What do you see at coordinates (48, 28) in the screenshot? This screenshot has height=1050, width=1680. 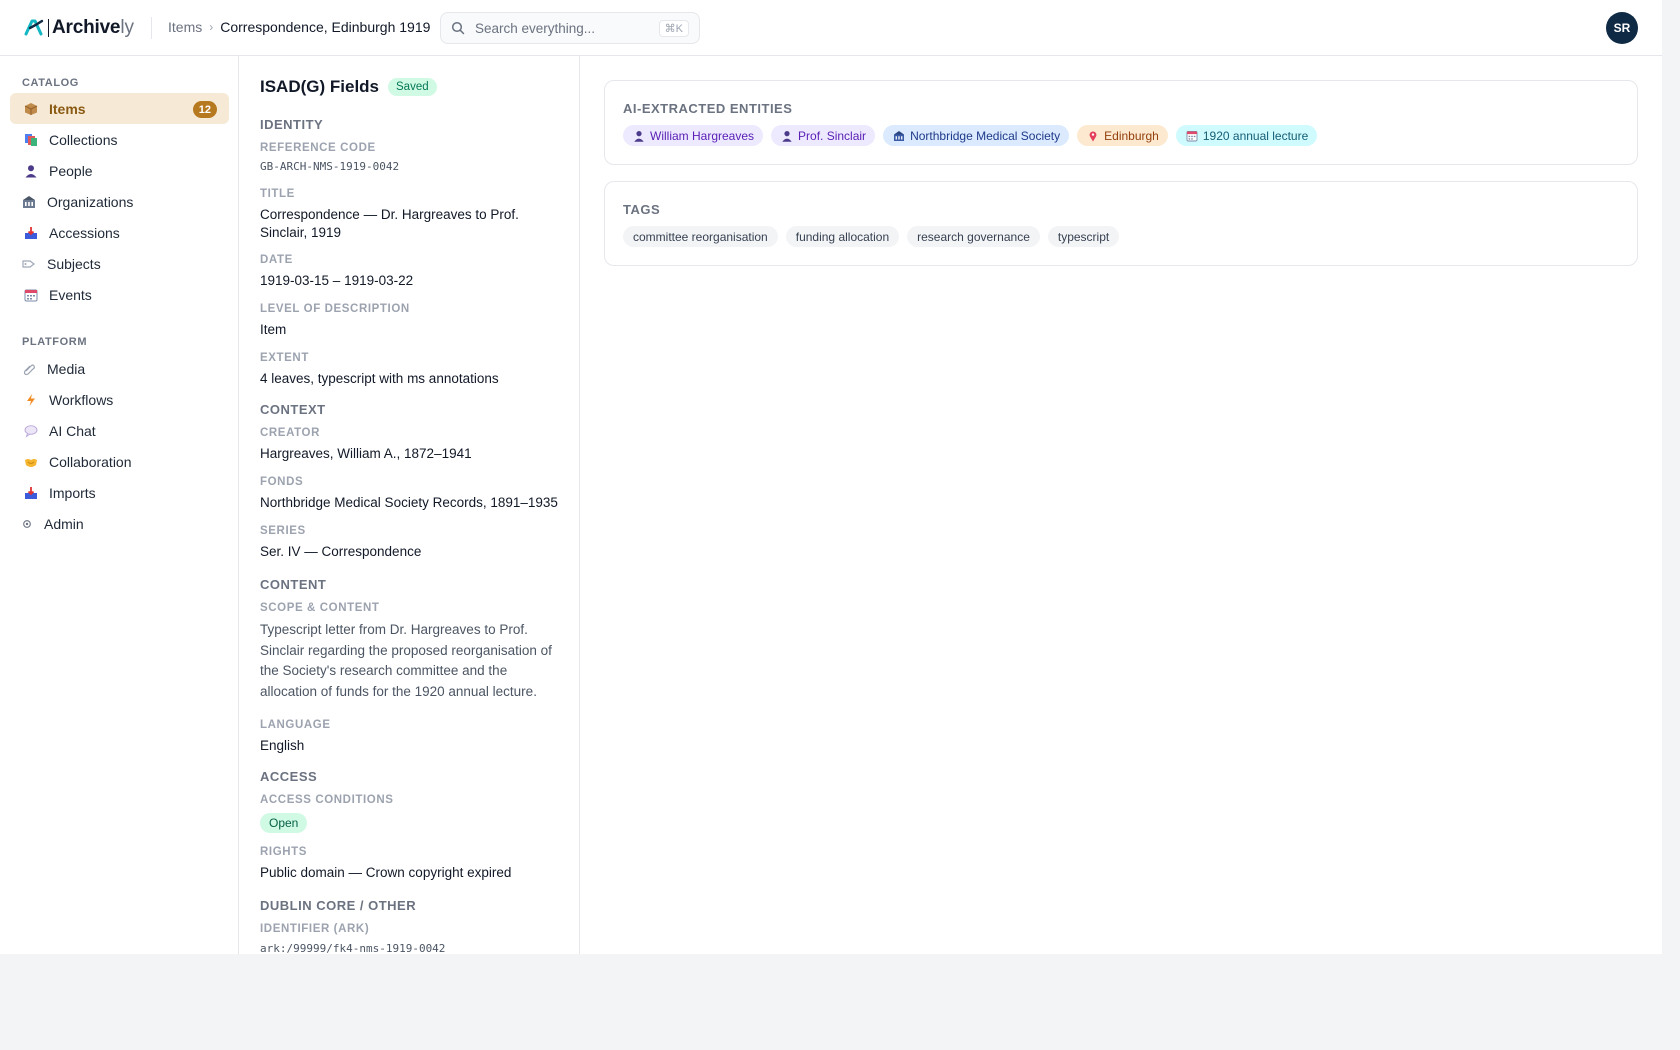 I see `logo-divider` at bounding box center [48, 28].